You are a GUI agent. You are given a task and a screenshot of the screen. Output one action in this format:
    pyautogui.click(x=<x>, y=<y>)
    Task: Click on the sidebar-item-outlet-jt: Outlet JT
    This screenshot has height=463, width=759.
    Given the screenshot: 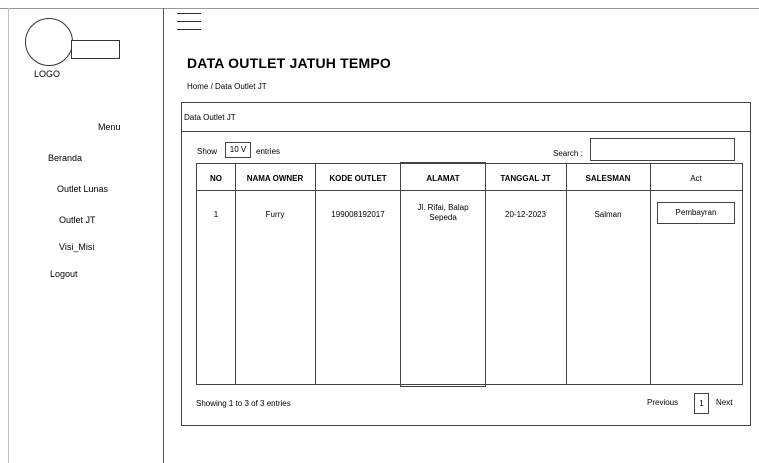 What is the action you would take?
    pyautogui.click(x=77, y=220)
    